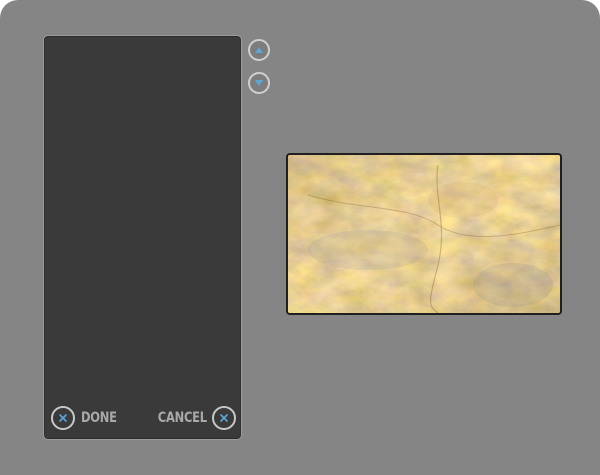  I want to click on arrow-up-icon, so click(259, 50).